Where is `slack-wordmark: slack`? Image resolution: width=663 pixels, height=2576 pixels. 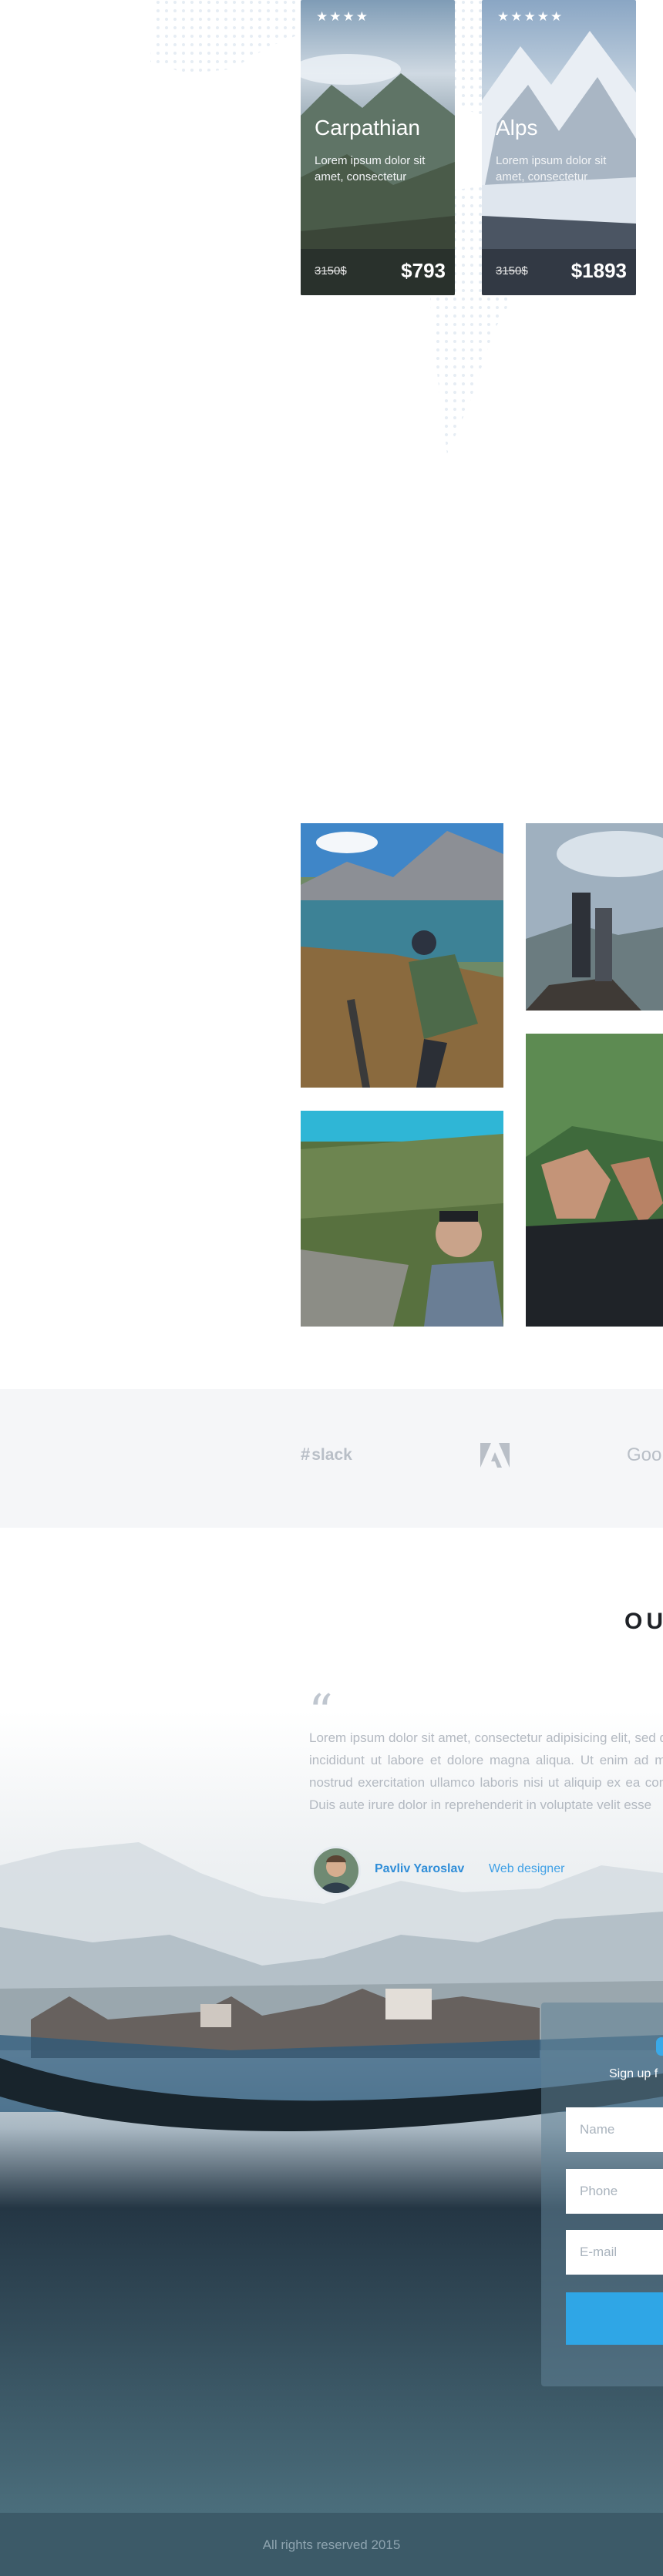
slack-wordmark: slack is located at coordinates (331, 1455).